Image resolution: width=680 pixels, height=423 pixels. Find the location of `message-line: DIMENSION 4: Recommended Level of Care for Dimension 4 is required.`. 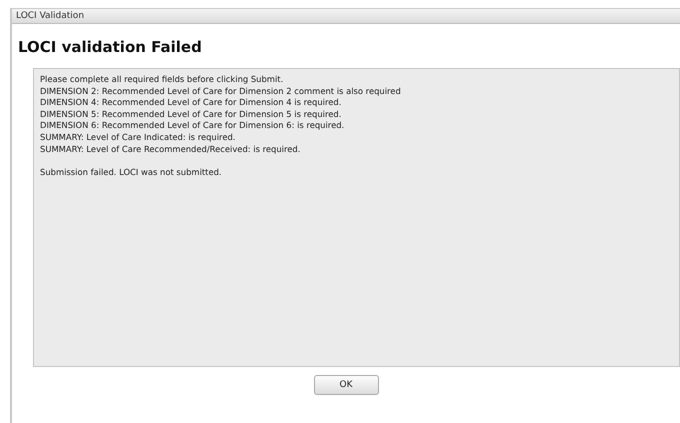

message-line: DIMENSION 4: Recommended Level of Care for Dimension 4 is required. is located at coordinates (191, 103).